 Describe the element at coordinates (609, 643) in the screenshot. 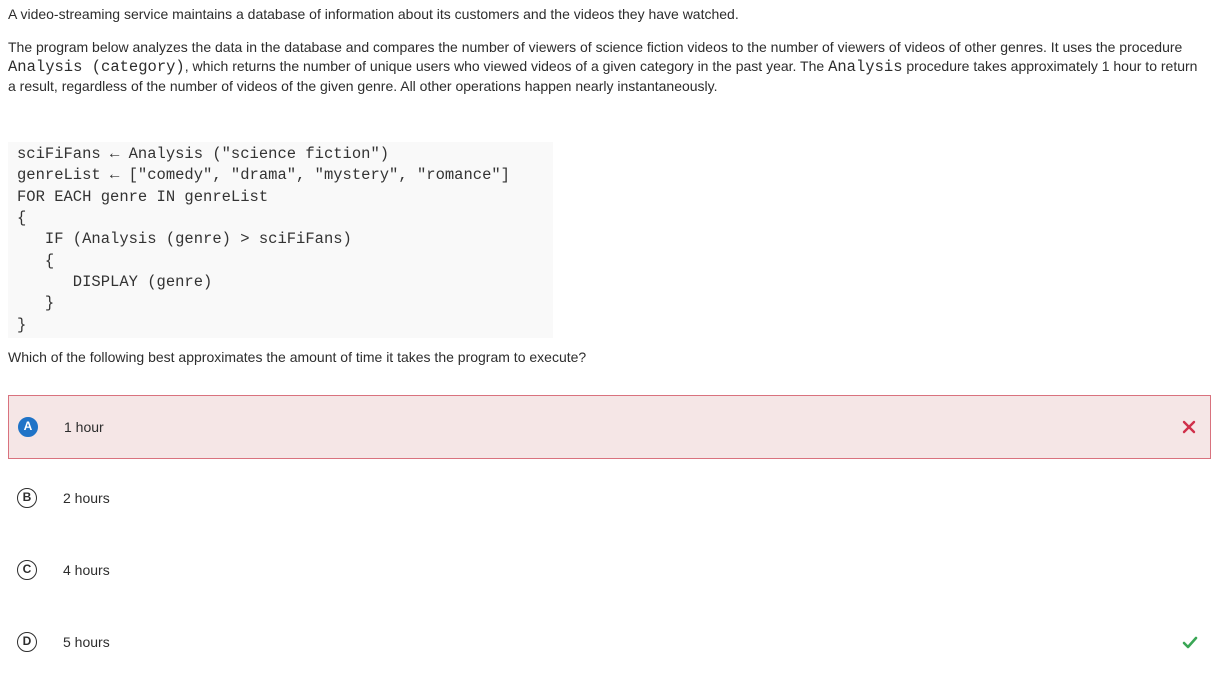

I see `answer-option-d: D 5 hours` at that location.